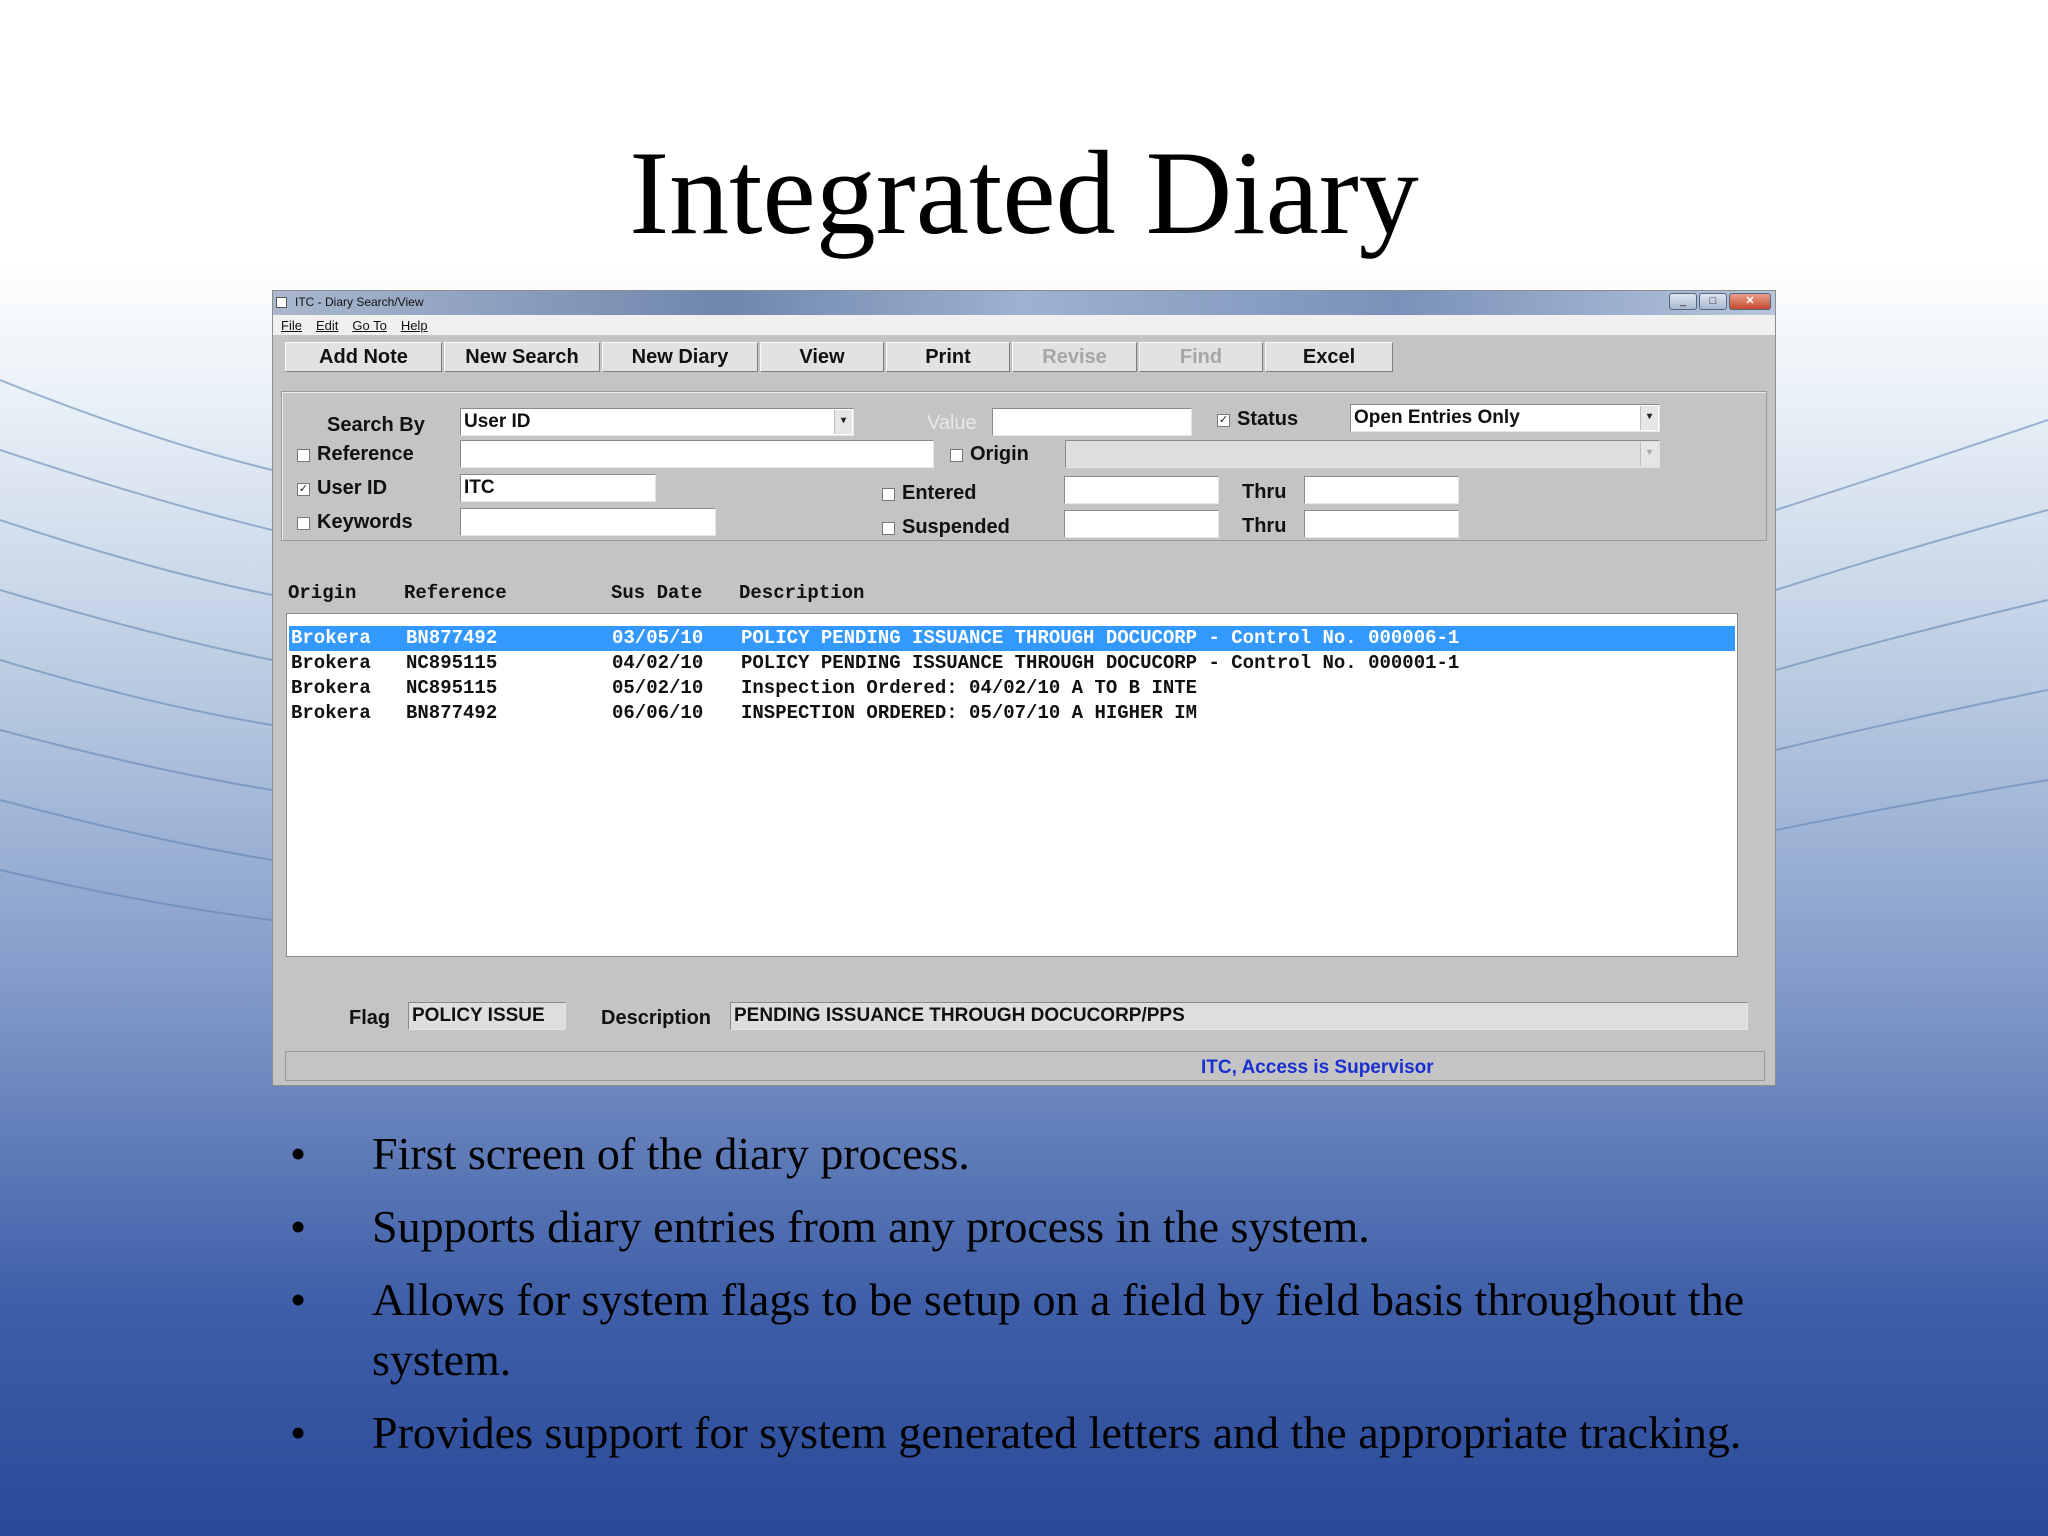  Describe the element at coordinates (455, 593) in the screenshot. I see `column-header-reference: Reference` at that location.